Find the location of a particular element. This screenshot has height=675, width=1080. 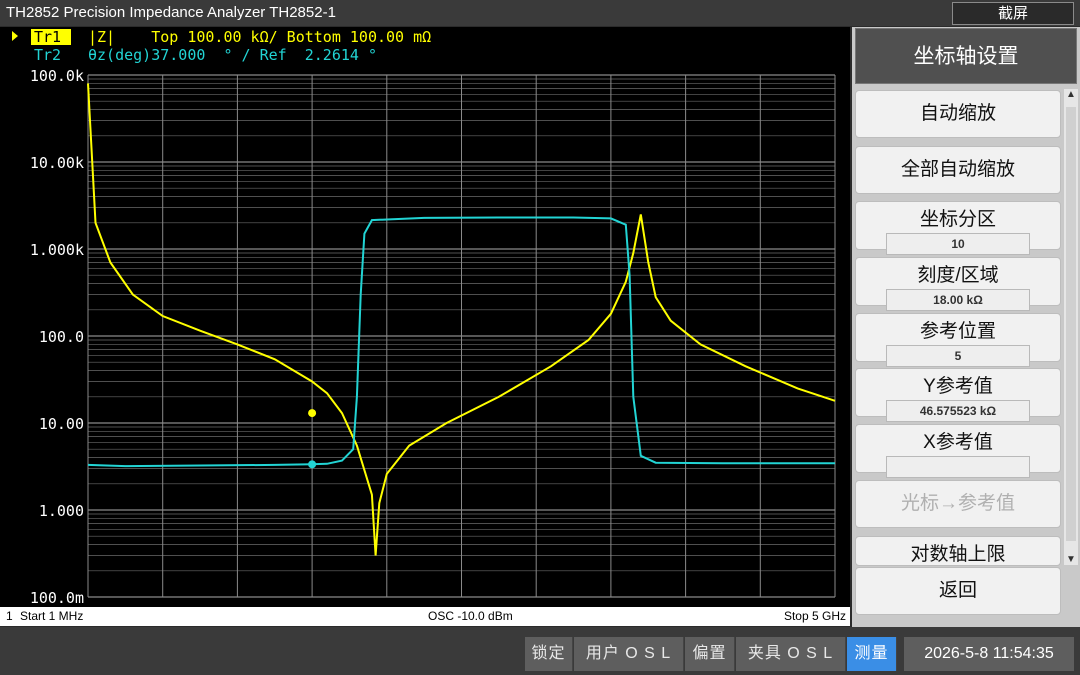

panel-scrollbar: ▲ ▼ is located at coordinates (1071, 327).